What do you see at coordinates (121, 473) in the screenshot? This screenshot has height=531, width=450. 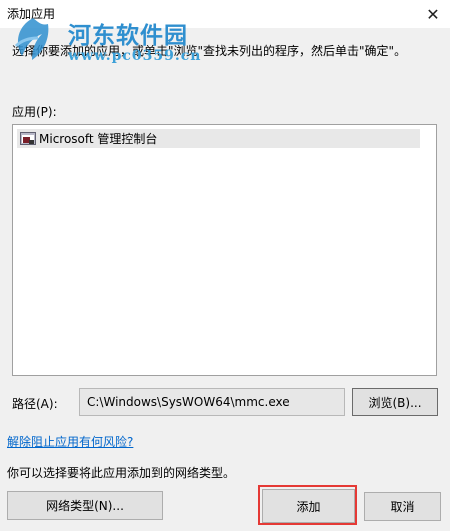 I see `network-hint: 你可以选择要将此应用添加到的网络类型。` at bounding box center [121, 473].